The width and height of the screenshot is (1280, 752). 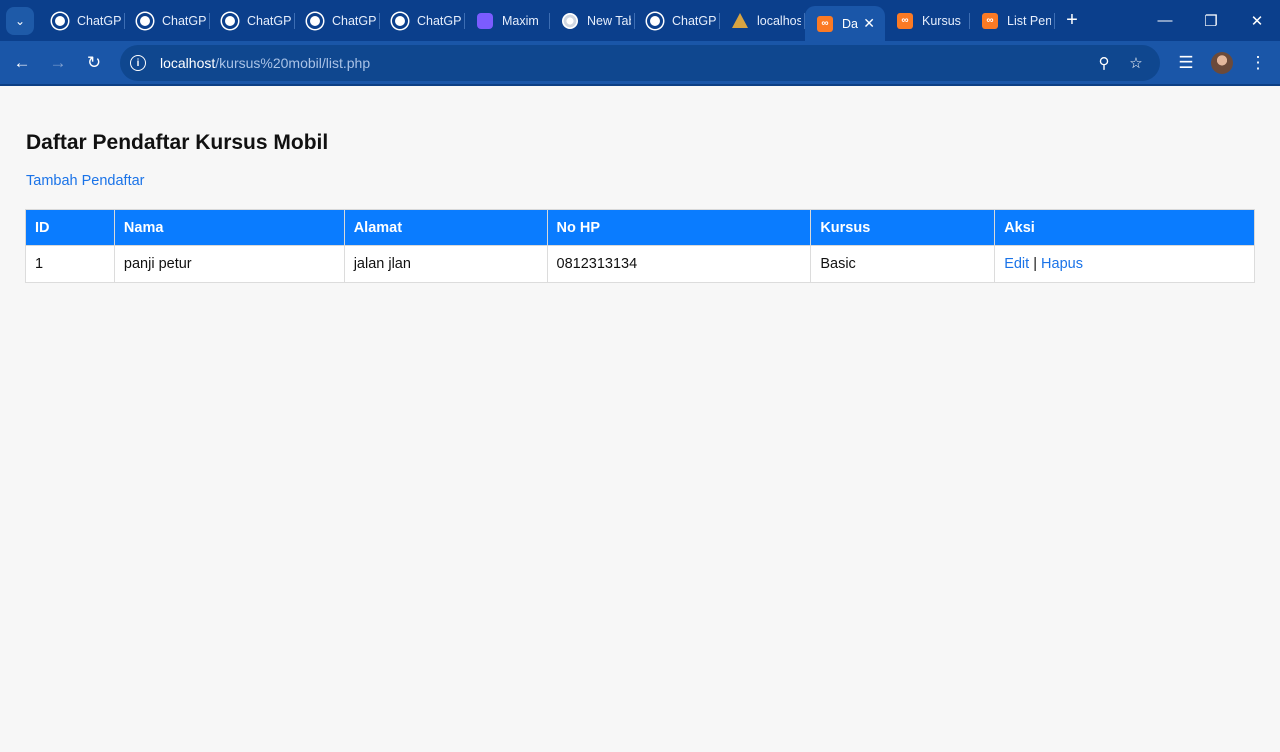 I want to click on avatar, so click(x=1222, y=63).